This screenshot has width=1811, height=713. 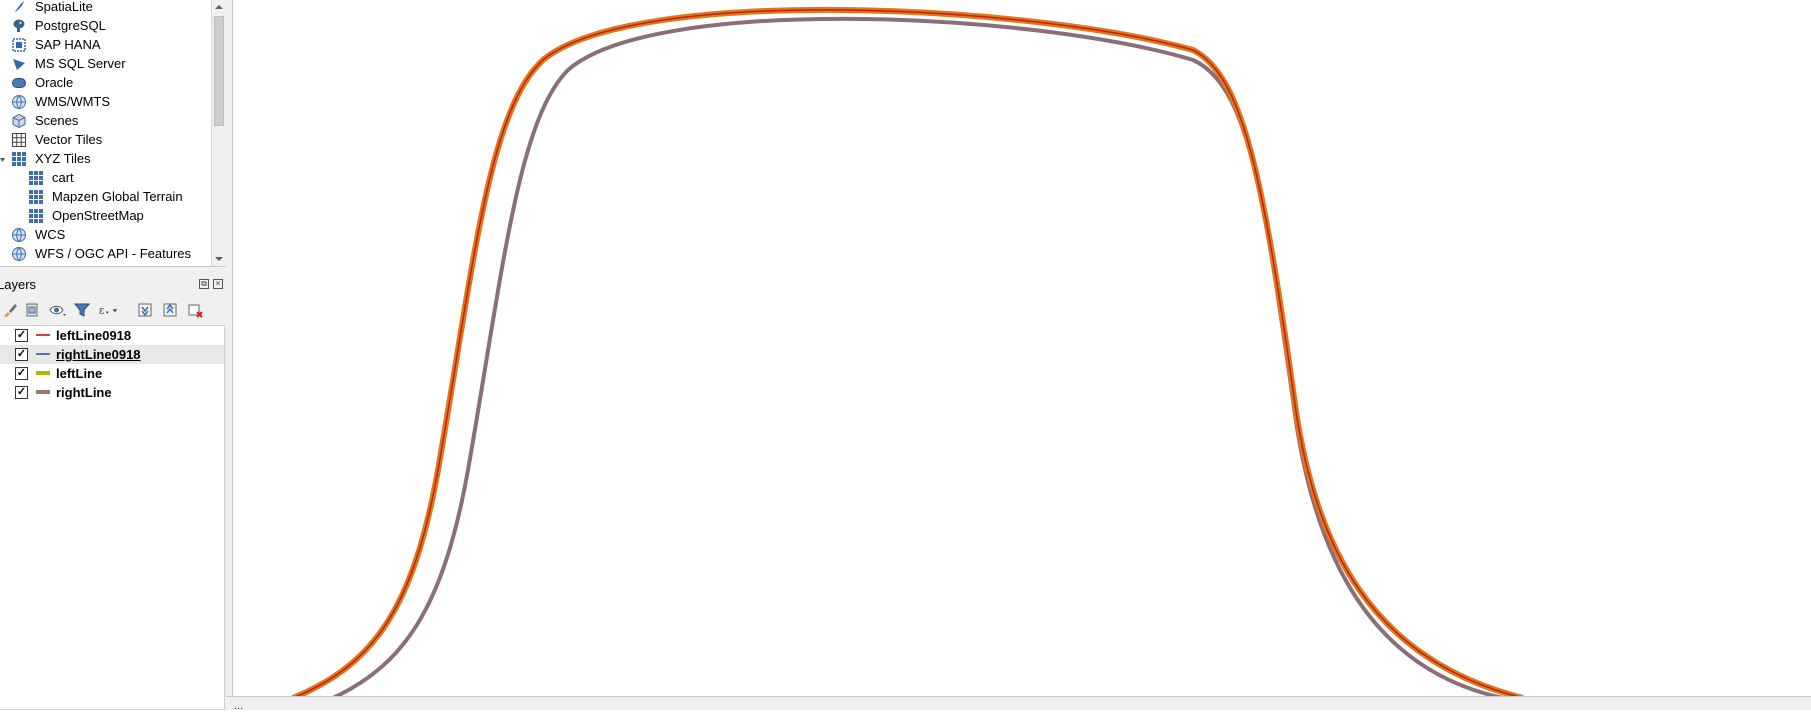 I want to click on browser-item-label: SAP HANA, so click(x=68, y=44).